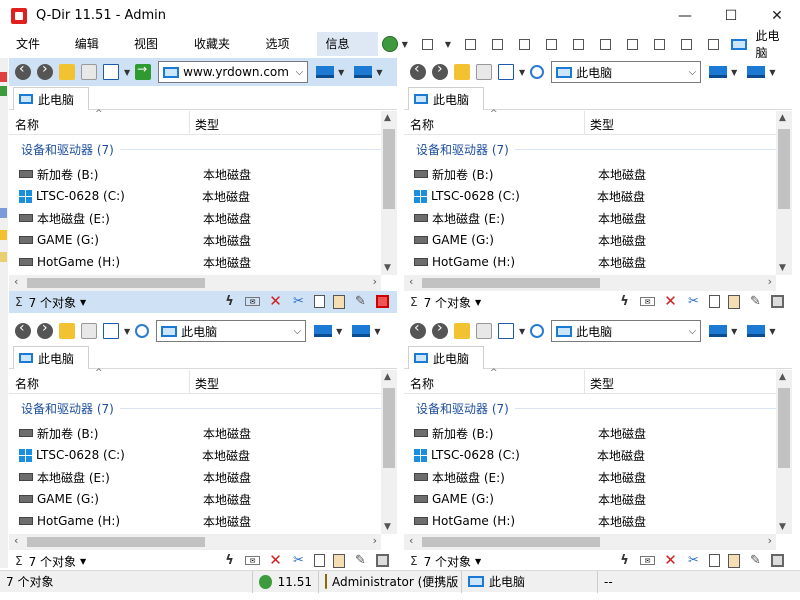  Describe the element at coordinates (758, 44) in the screenshot. I see `this-pc-shortcut: 此电脑` at that location.